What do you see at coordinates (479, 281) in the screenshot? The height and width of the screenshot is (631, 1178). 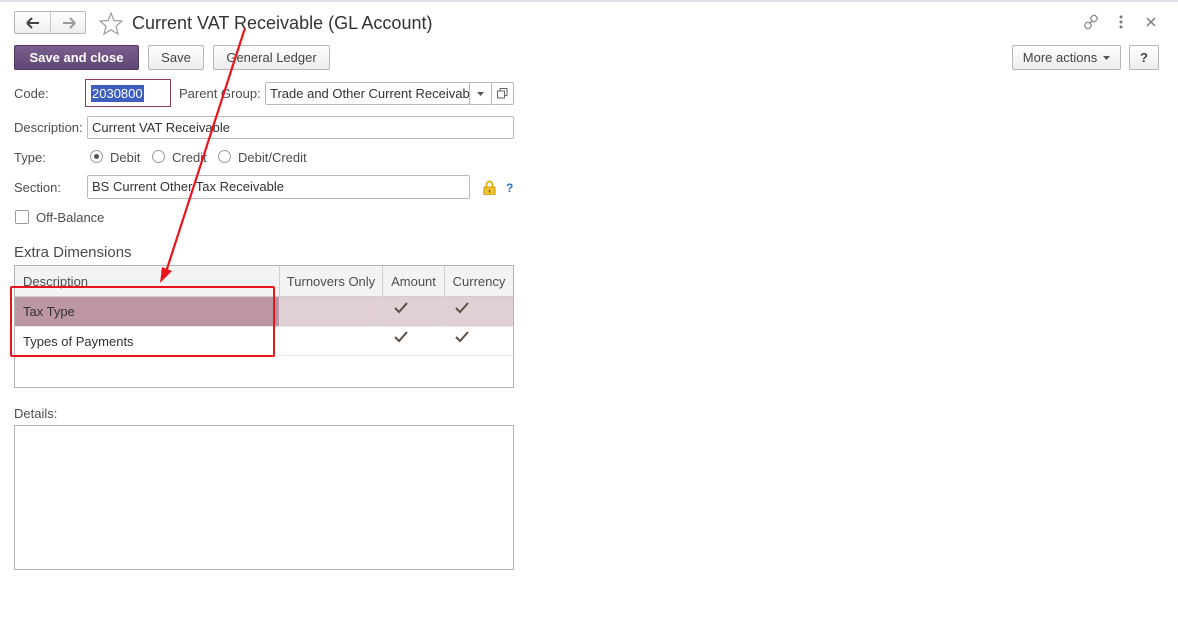 I see `column-header-currency: Currency` at bounding box center [479, 281].